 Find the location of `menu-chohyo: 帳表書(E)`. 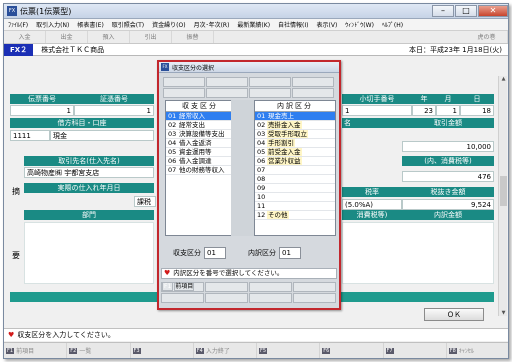

menu-chohyo: 帳表書(E) is located at coordinates (90, 24).